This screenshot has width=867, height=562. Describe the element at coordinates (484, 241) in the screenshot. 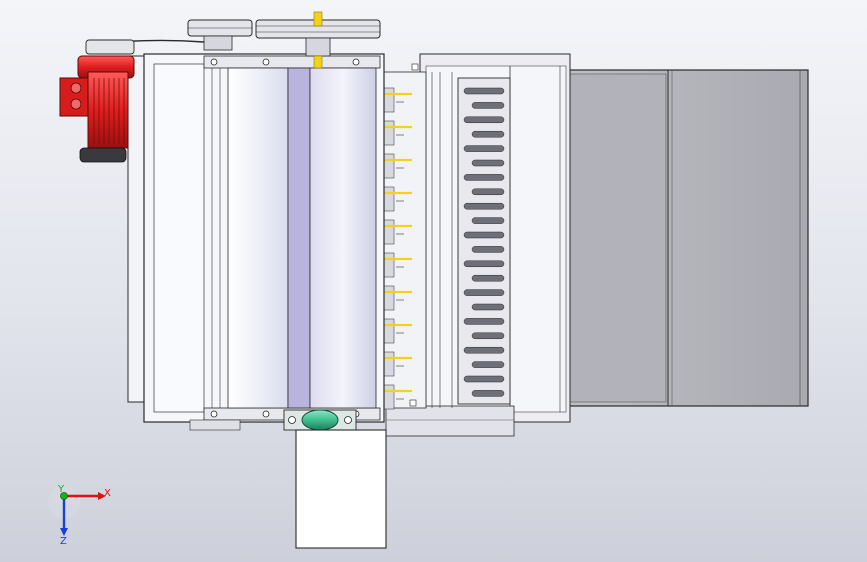

I see `rake-plate` at that location.